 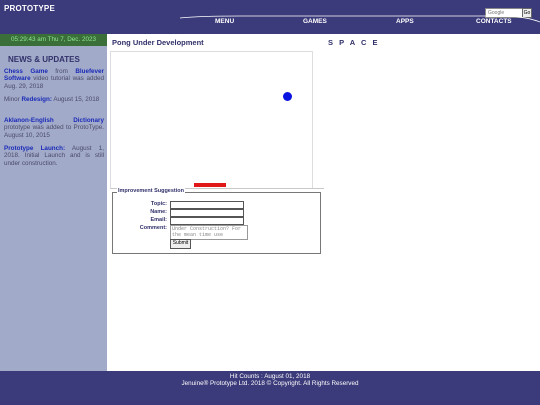 What do you see at coordinates (158, 220) in the screenshot?
I see `email-label: Email:` at bounding box center [158, 220].